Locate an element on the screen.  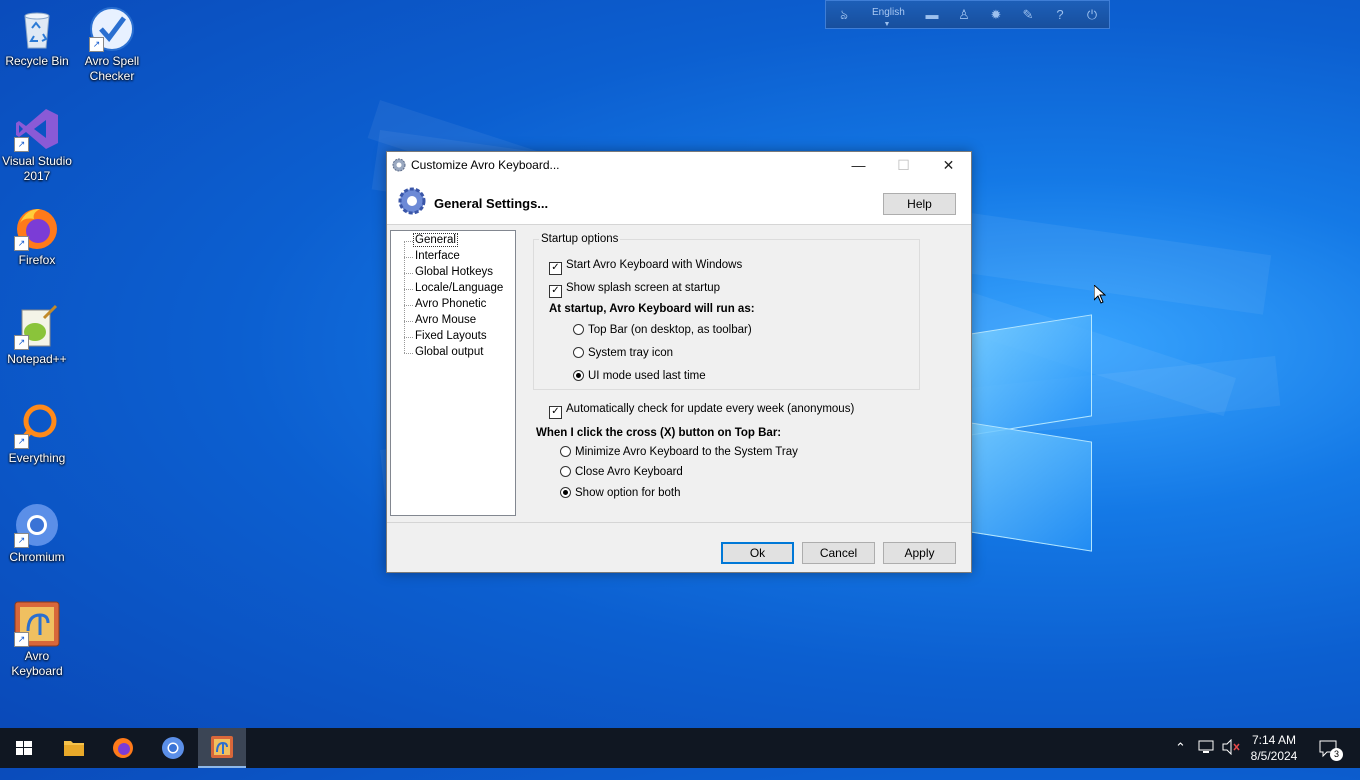
action-center-button: 3 is located at coordinates (1330, 758).